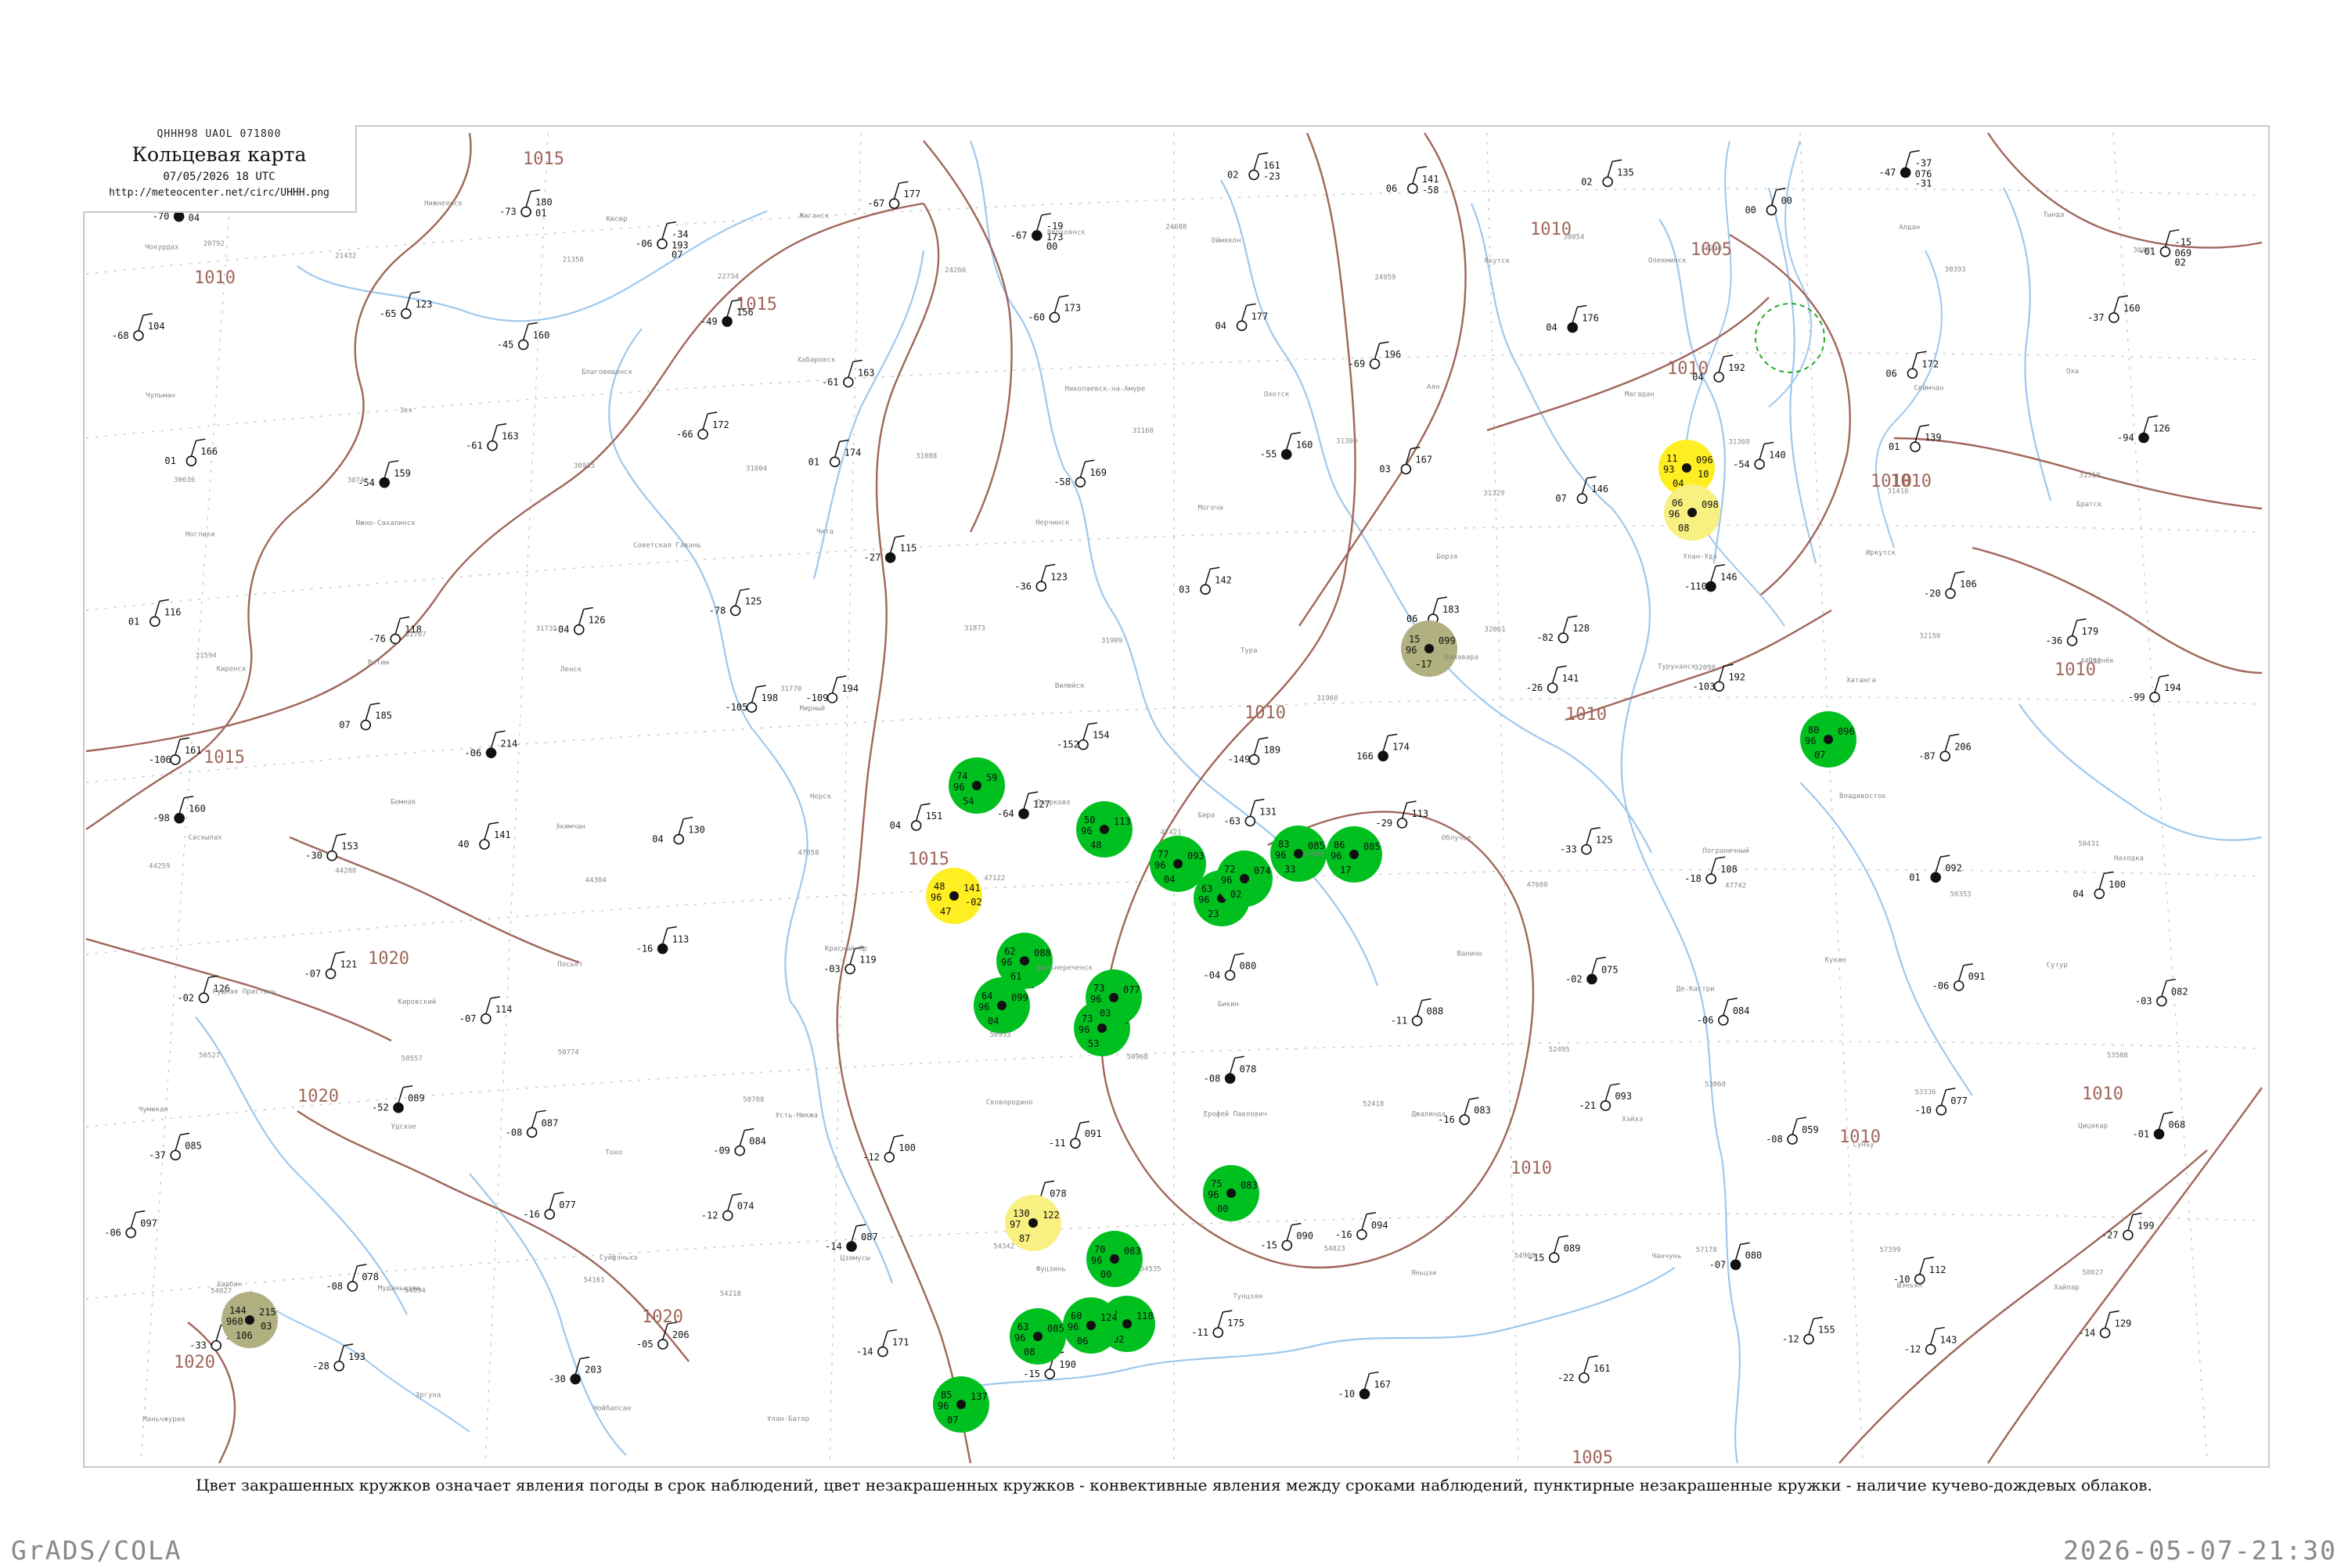  What do you see at coordinates (219, 155) in the screenshot?
I see `map-title: Кольцевая карта` at bounding box center [219, 155].